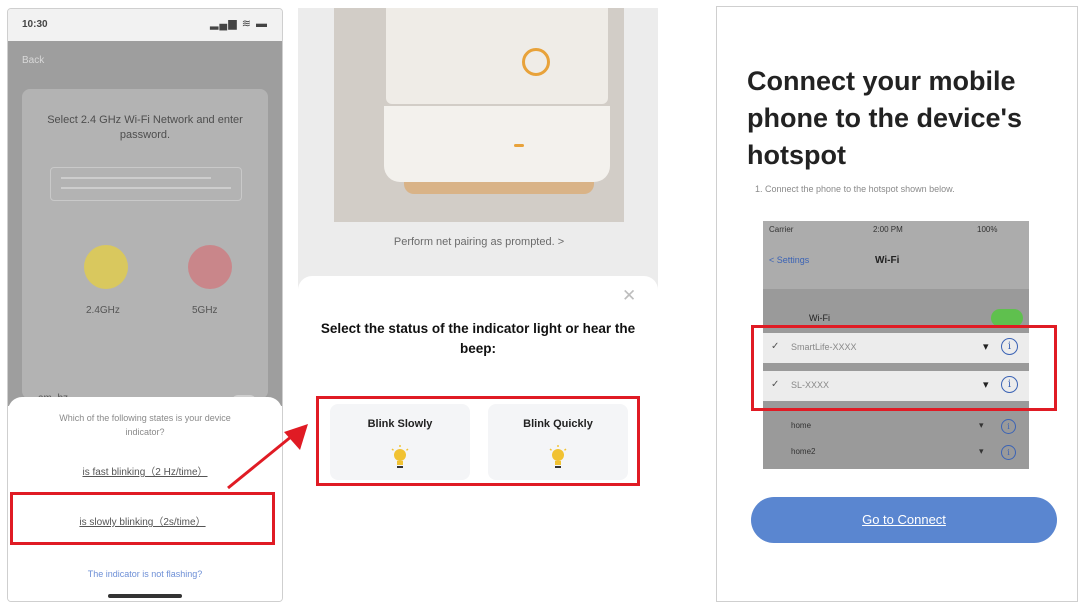 This screenshot has height=603, width=1082. What do you see at coordinates (33, 60) in the screenshot?
I see `back-button: Back` at bounding box center [33, 60].